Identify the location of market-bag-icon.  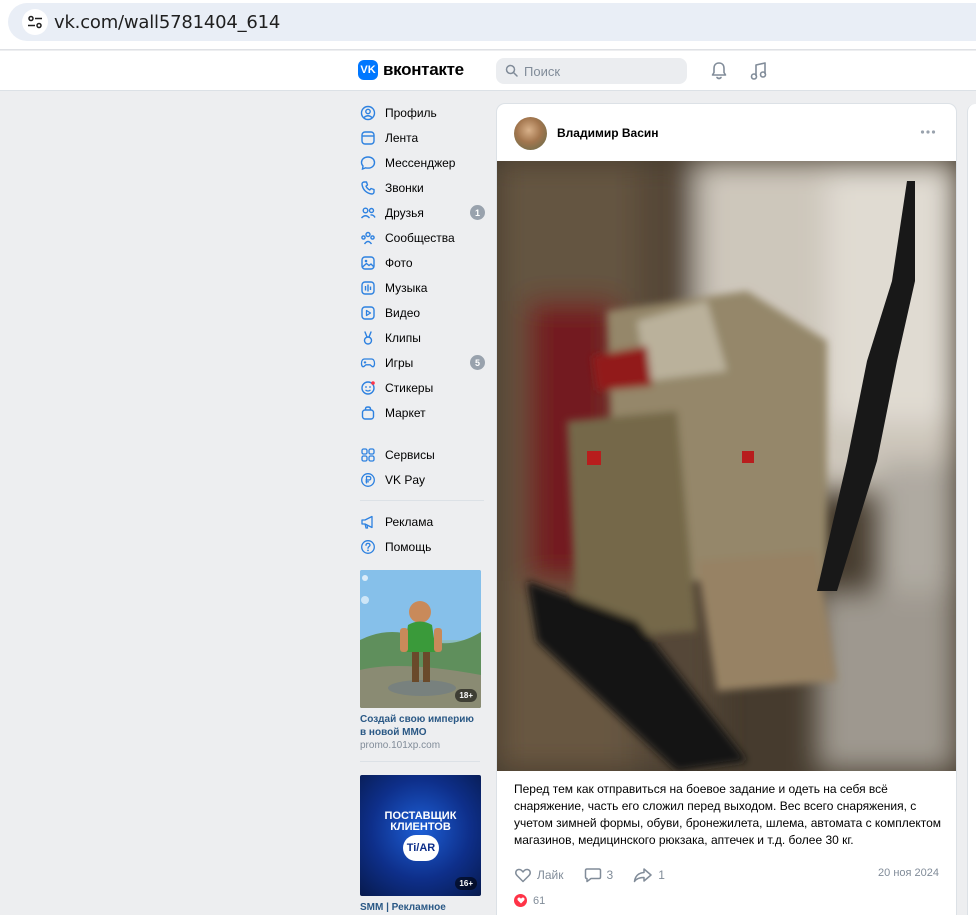
(368, 413).